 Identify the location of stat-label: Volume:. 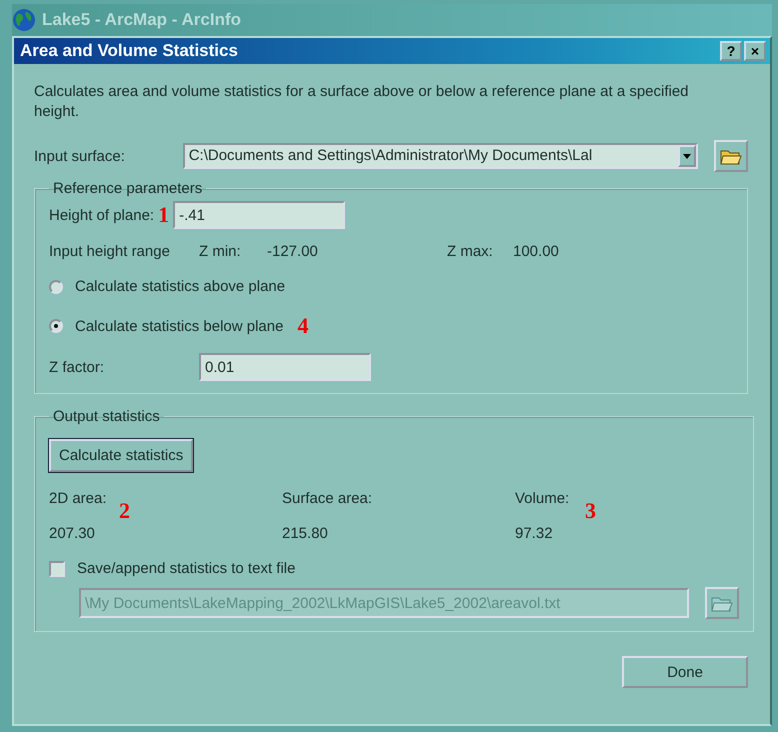
(542, 498).